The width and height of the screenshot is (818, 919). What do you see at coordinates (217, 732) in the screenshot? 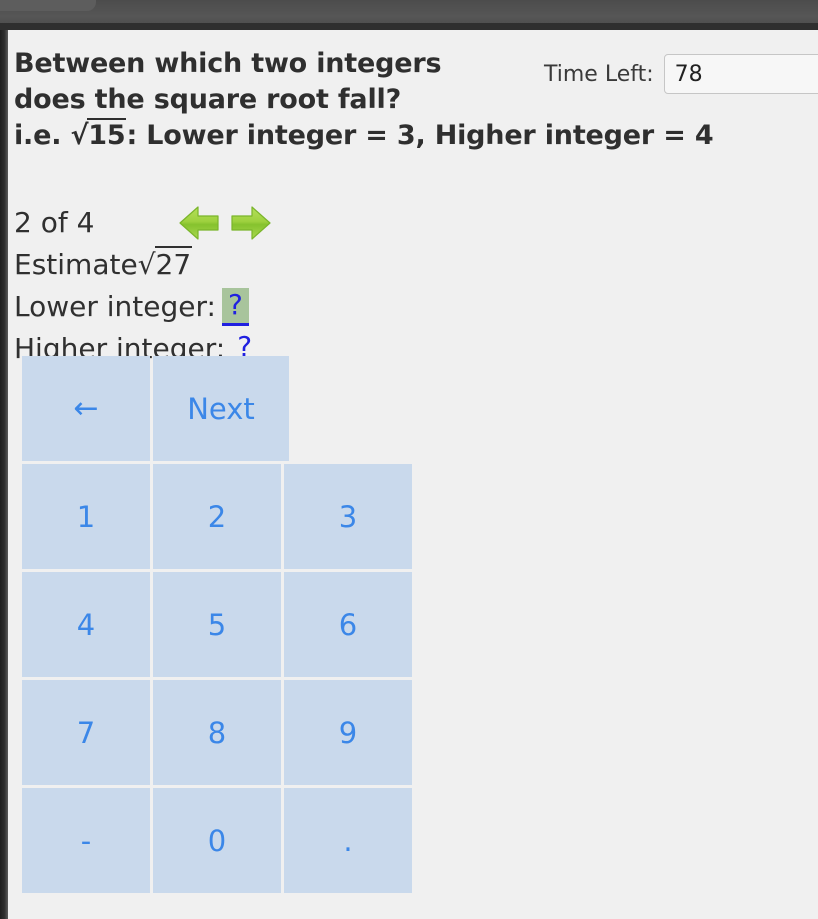
I see `keypad-key-8: 8` at bounding box center [217, 732].